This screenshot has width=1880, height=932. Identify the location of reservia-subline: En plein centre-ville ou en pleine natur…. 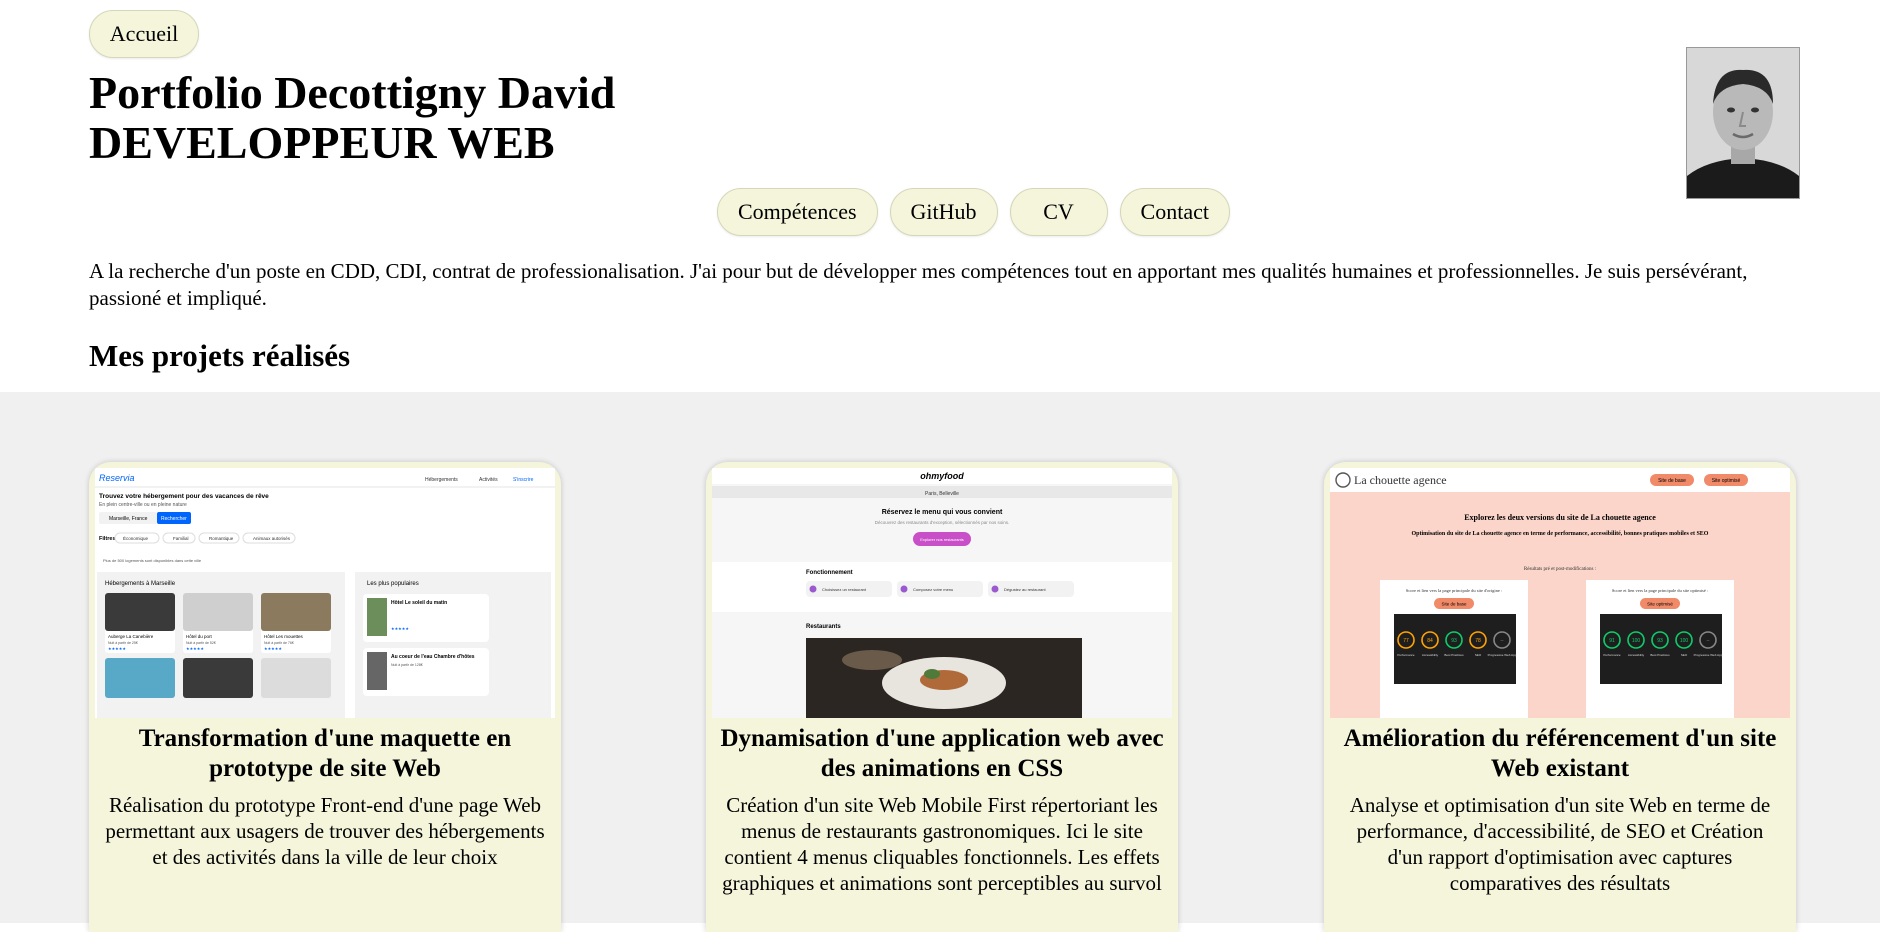
(143, 505).